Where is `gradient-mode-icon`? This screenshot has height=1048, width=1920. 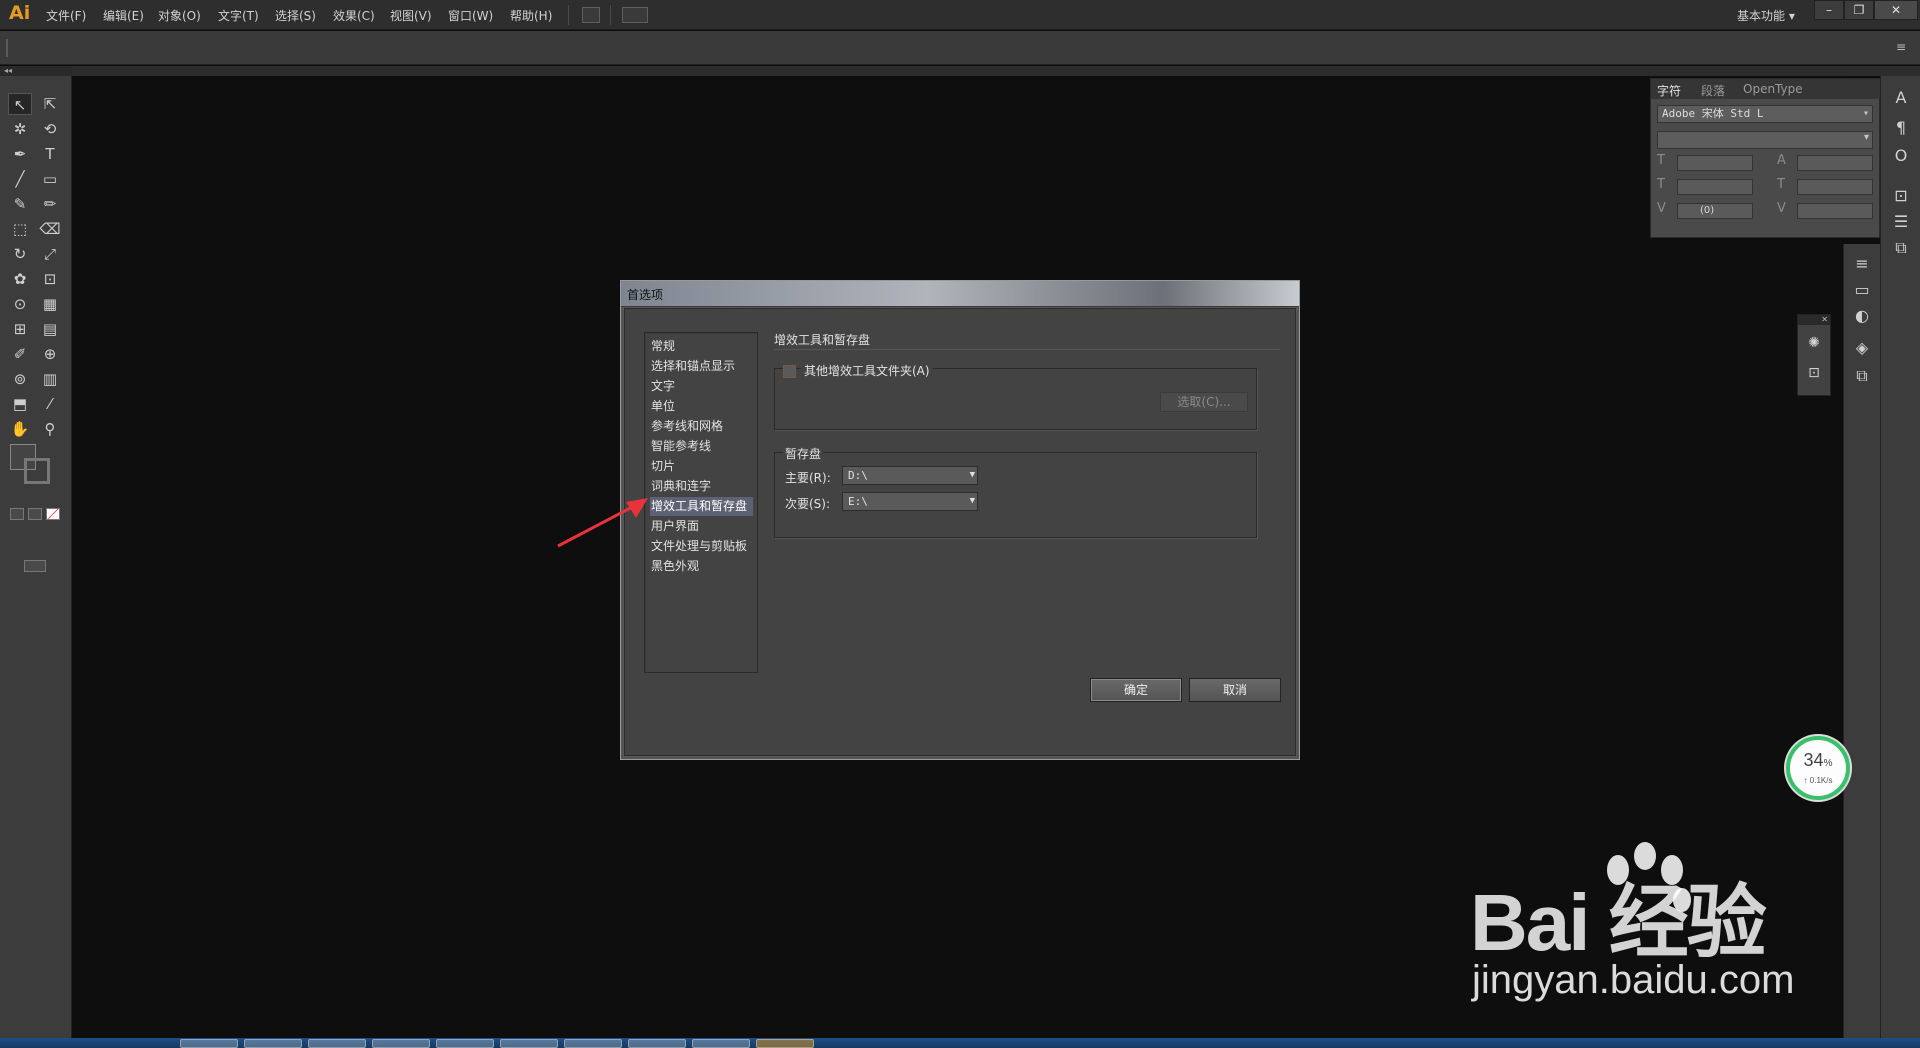
gradient-mode-icon is located at coordinates (35, 514).